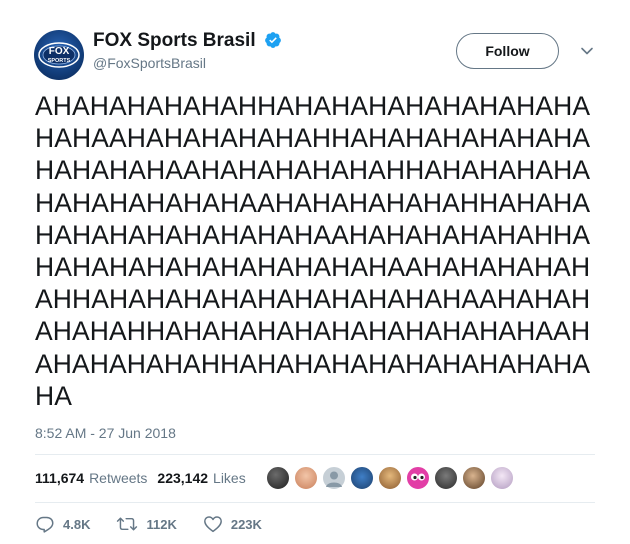 Image resolution: width=630 pixels, height=544 pixels. I want to click on like-count: 223K, so click(246, 524).